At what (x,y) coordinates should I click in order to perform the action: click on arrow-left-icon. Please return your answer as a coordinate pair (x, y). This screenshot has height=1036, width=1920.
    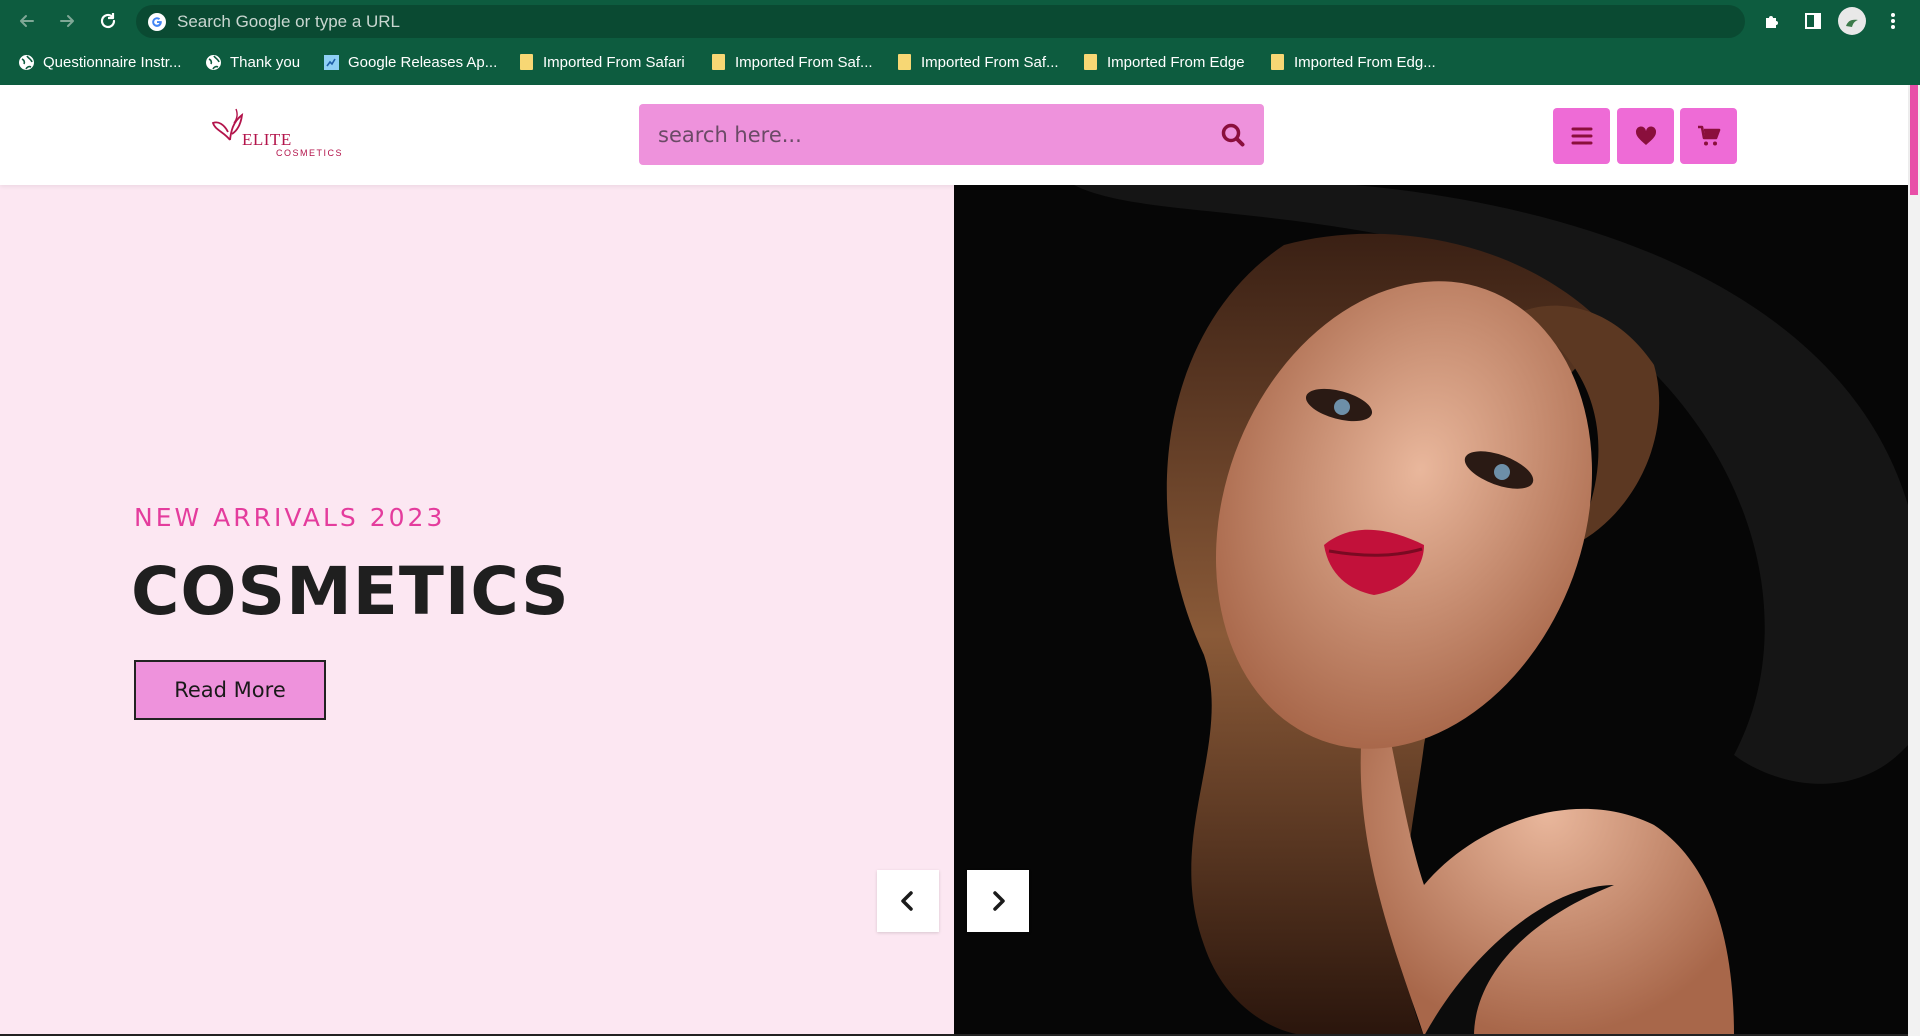
    Looking at the image, I should click on (27, 21).